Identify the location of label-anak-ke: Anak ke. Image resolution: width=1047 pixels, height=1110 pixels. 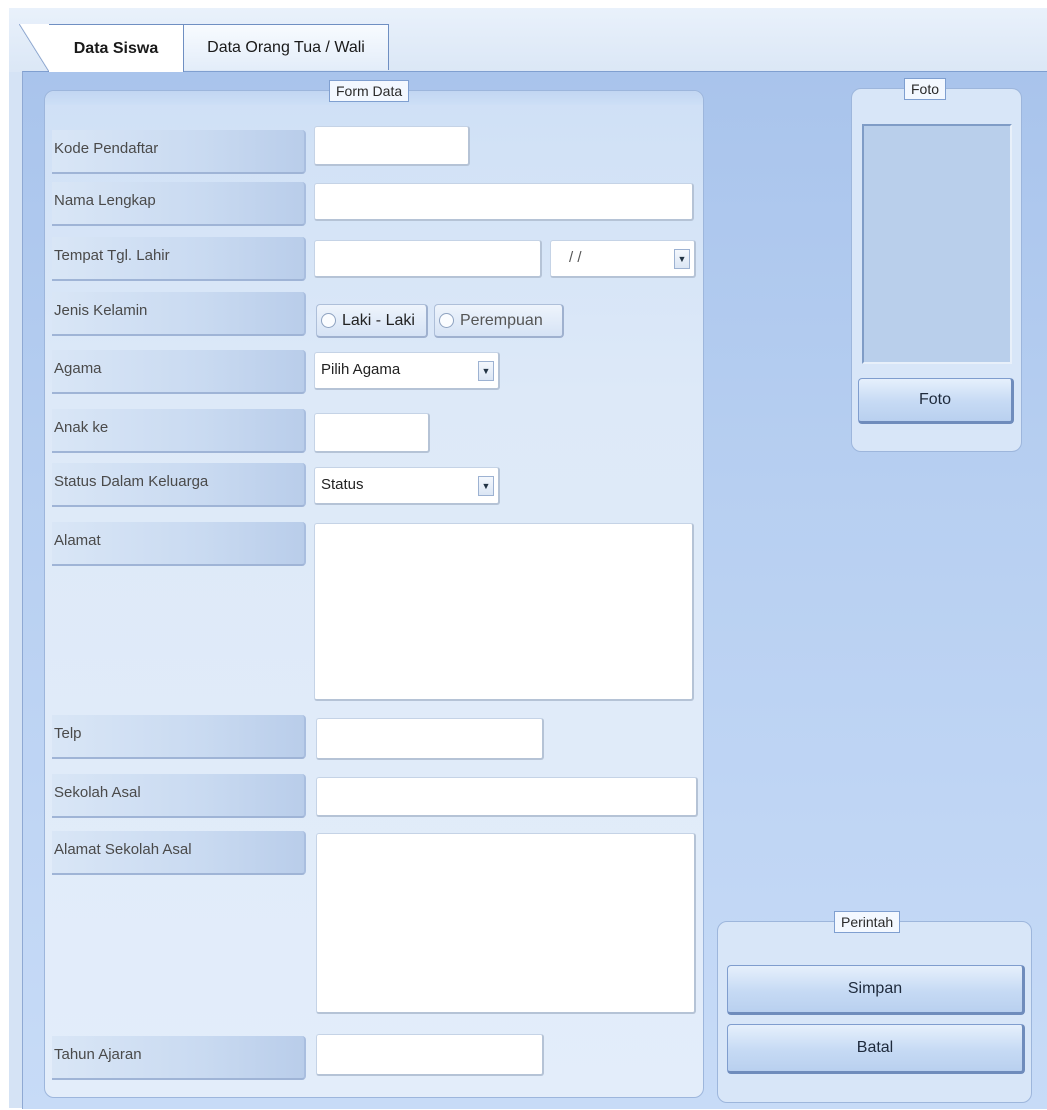
(179, 431).